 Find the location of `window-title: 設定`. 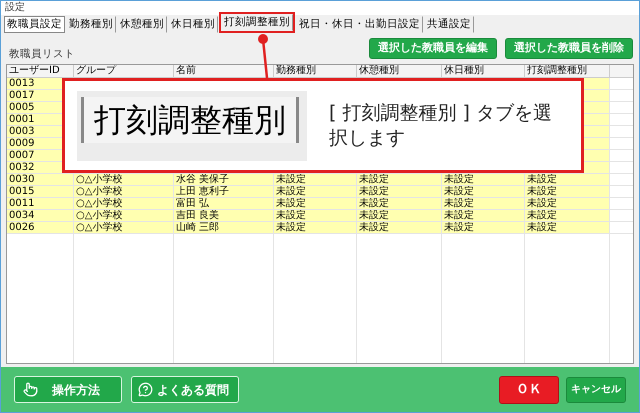

window-title: 設定 is located at coordinates (15, 8).